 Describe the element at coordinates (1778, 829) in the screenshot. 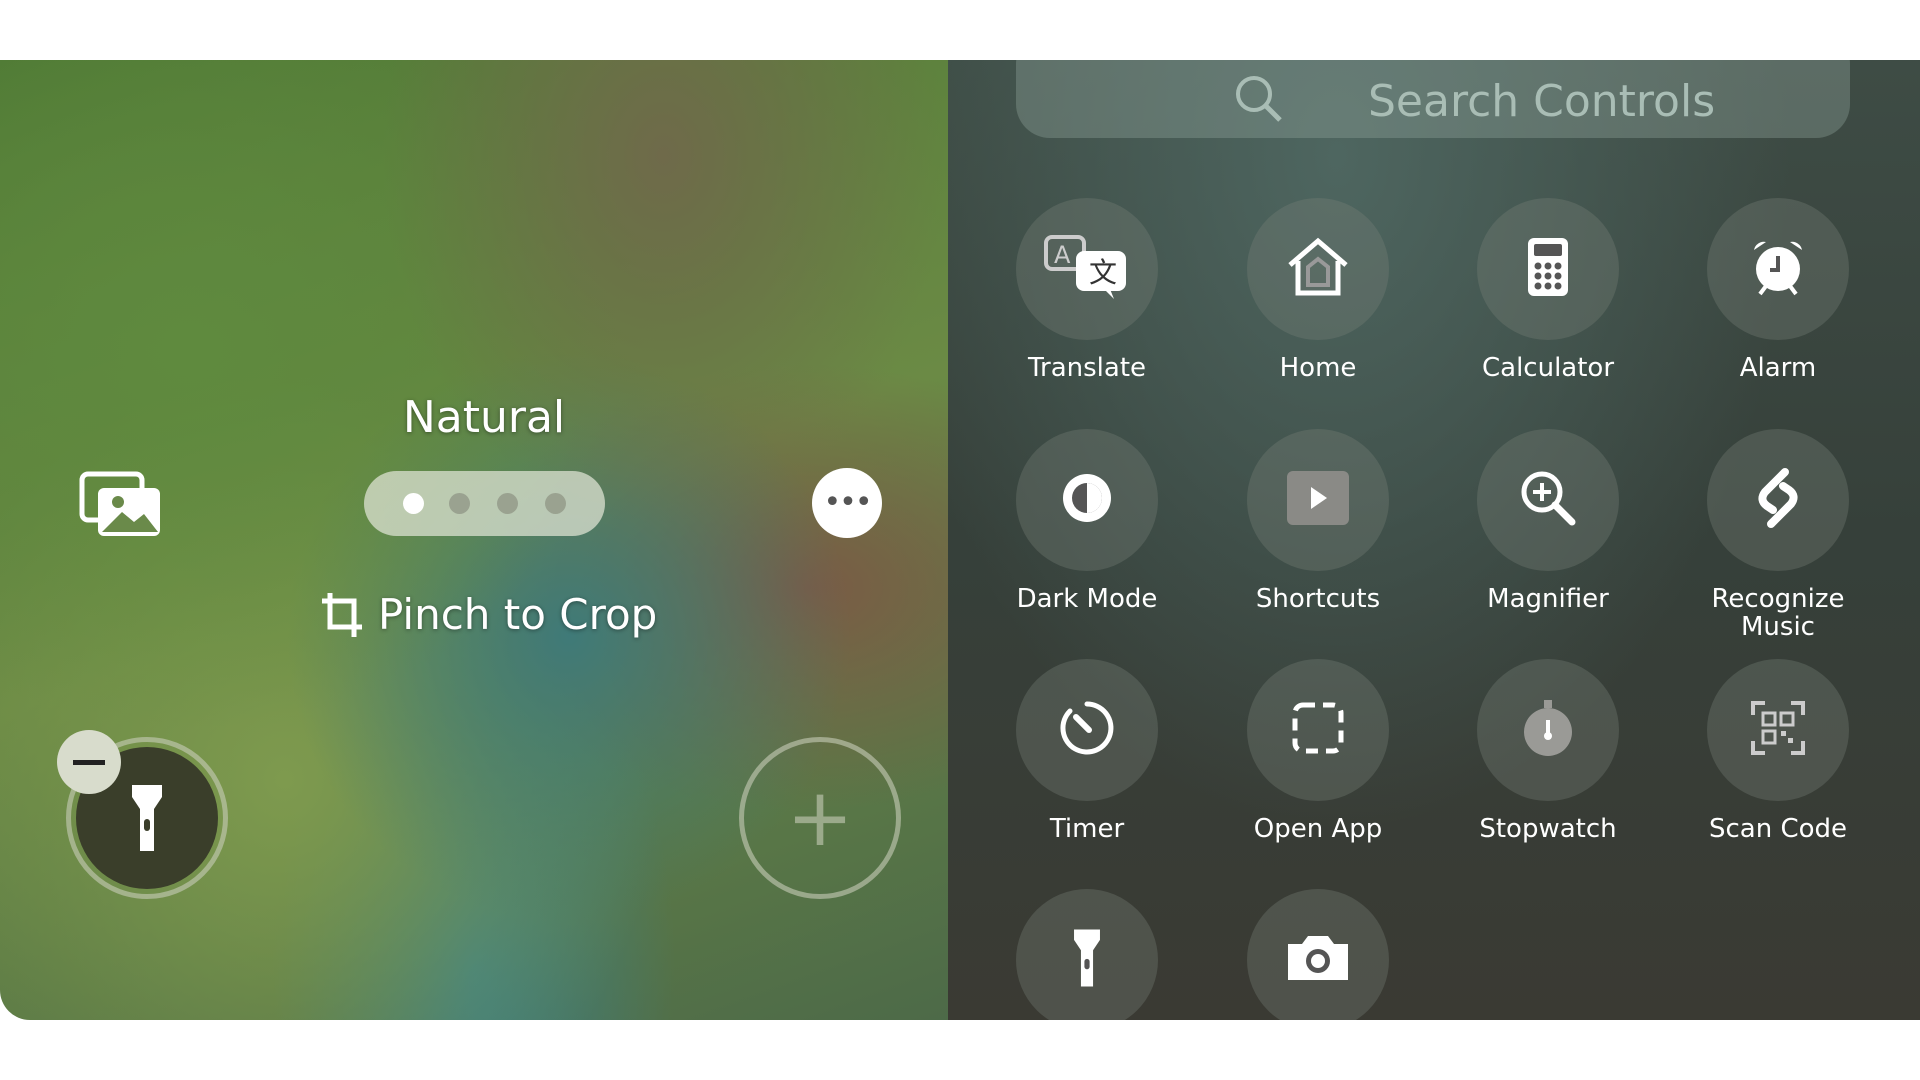

I see `control-label: Scan Code` at that location.